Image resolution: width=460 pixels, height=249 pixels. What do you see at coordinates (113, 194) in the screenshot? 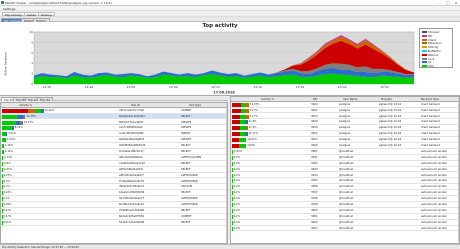
I see `table-row: 0.16% b4e2a1c0f9d83b56 SELECT` at bounding box center [113, 194].